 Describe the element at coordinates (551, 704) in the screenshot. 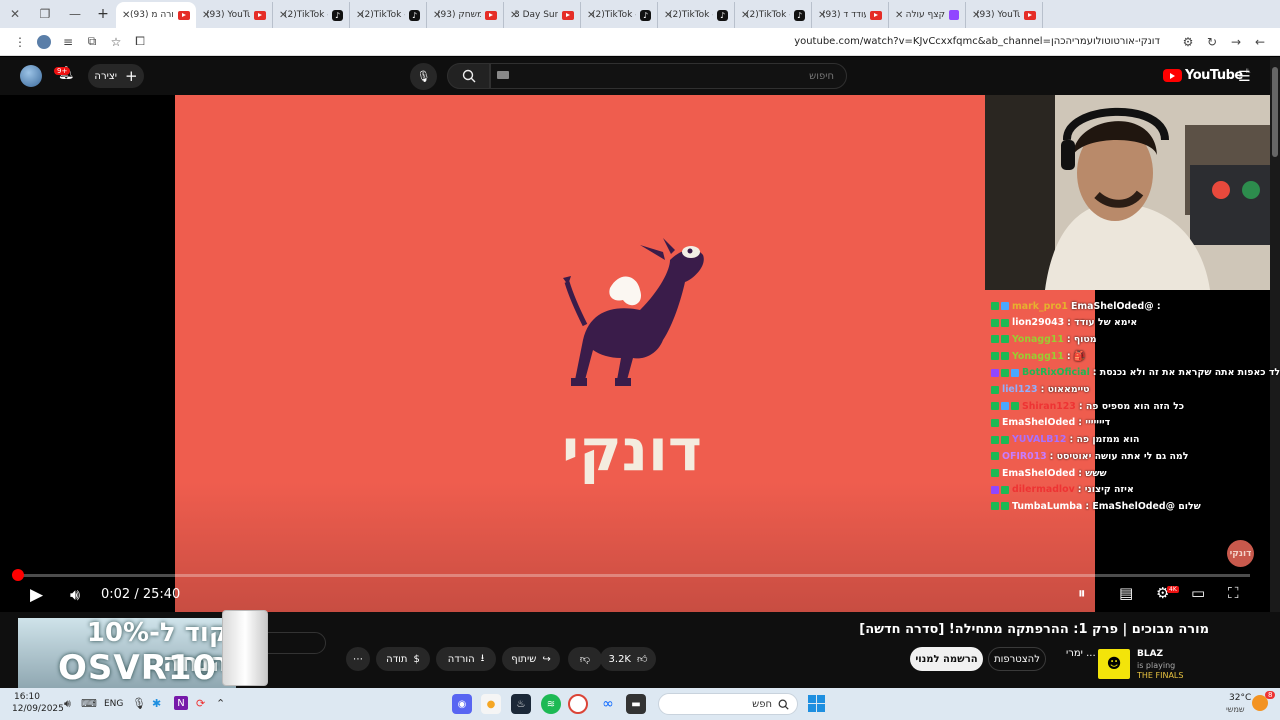

I see `spotify-icon: ≋` at that location.